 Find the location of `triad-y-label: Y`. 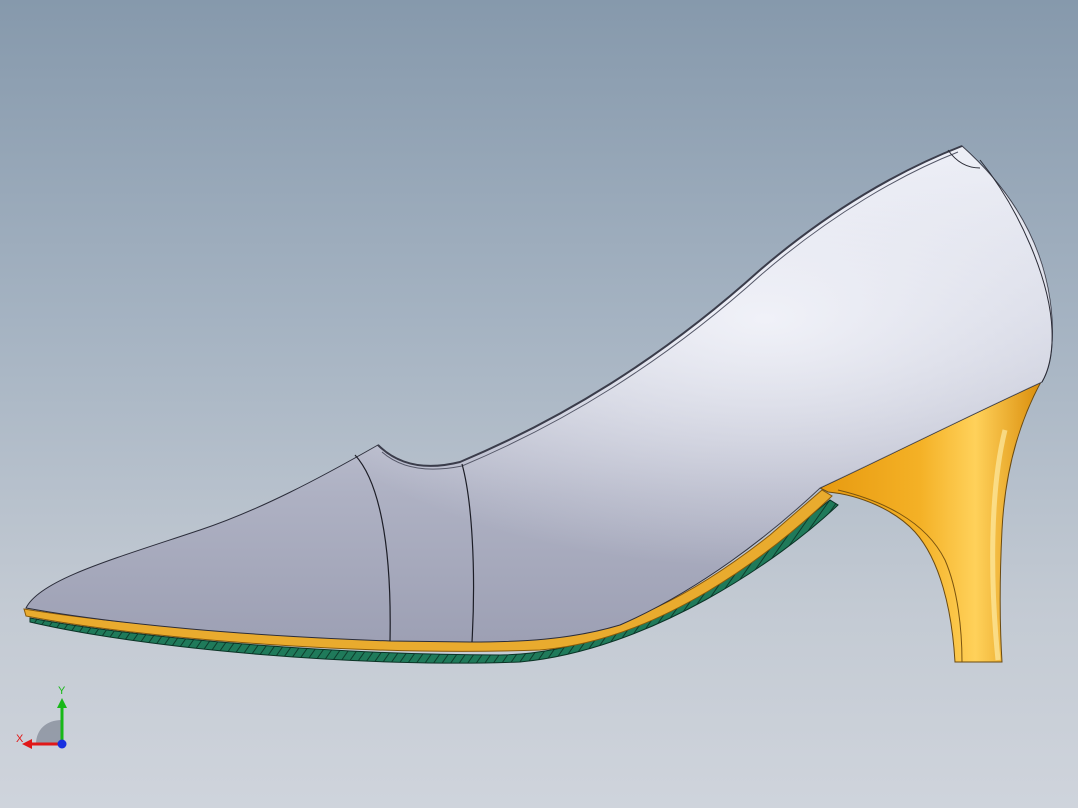

triad-y-label: Y is located at coordinates (62, 691).